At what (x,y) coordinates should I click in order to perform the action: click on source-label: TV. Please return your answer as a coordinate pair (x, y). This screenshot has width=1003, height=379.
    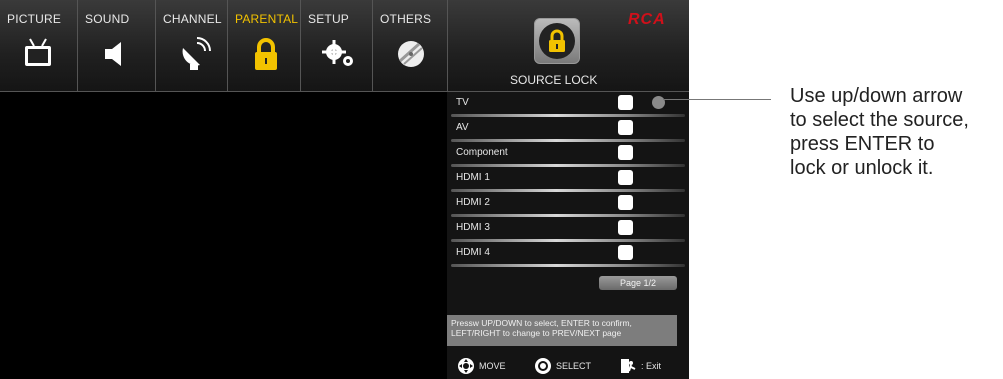
    Looking at the image, I should click on (462, 102).